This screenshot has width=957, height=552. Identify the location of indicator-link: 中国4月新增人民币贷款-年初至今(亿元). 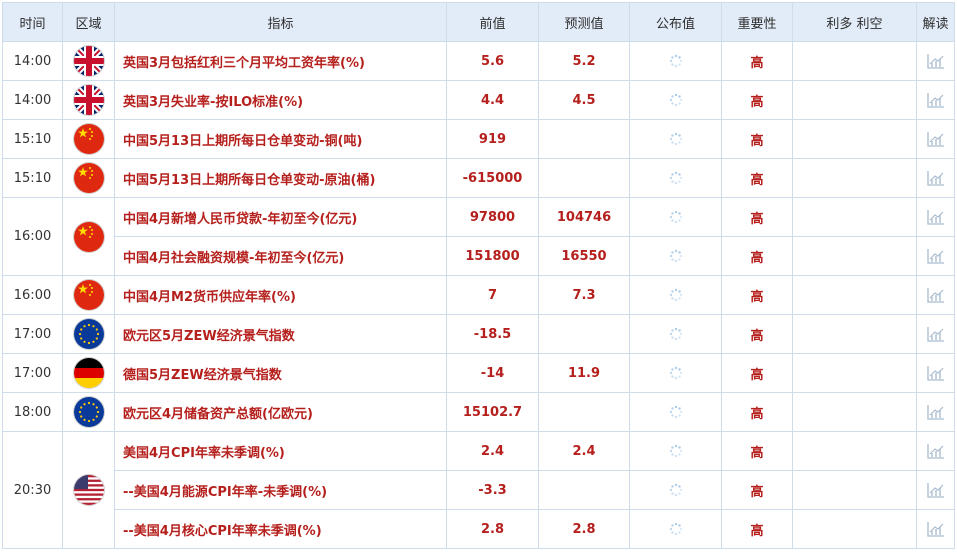
(280, 217).